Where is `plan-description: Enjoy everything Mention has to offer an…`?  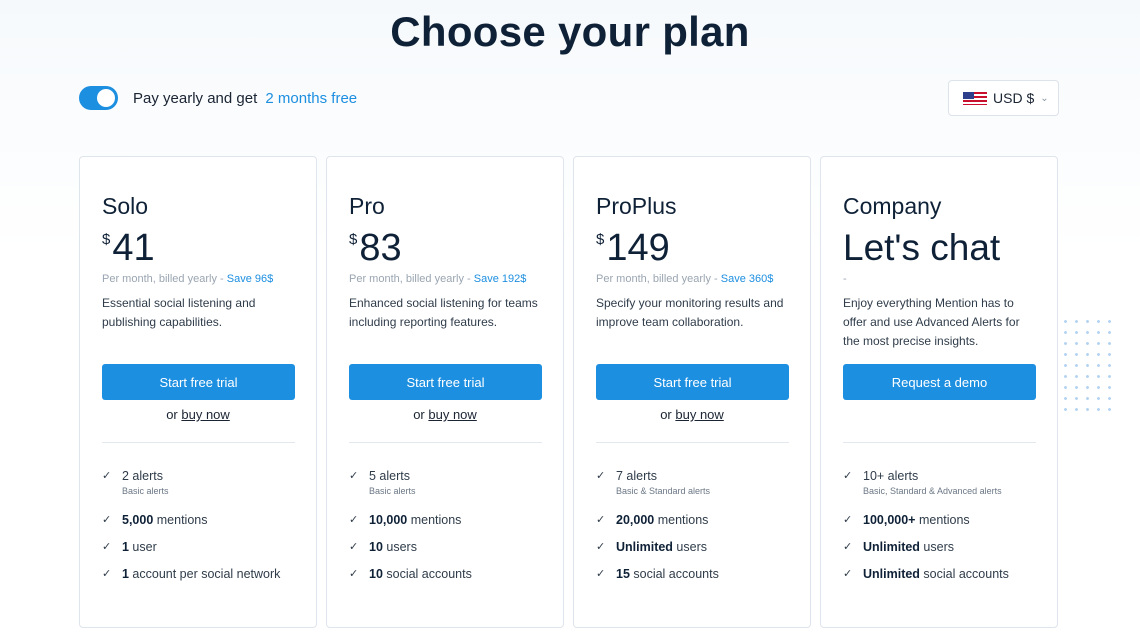
plan-description: Enjoy everything Mention has to offer an… is located at coordinates (931, 322).